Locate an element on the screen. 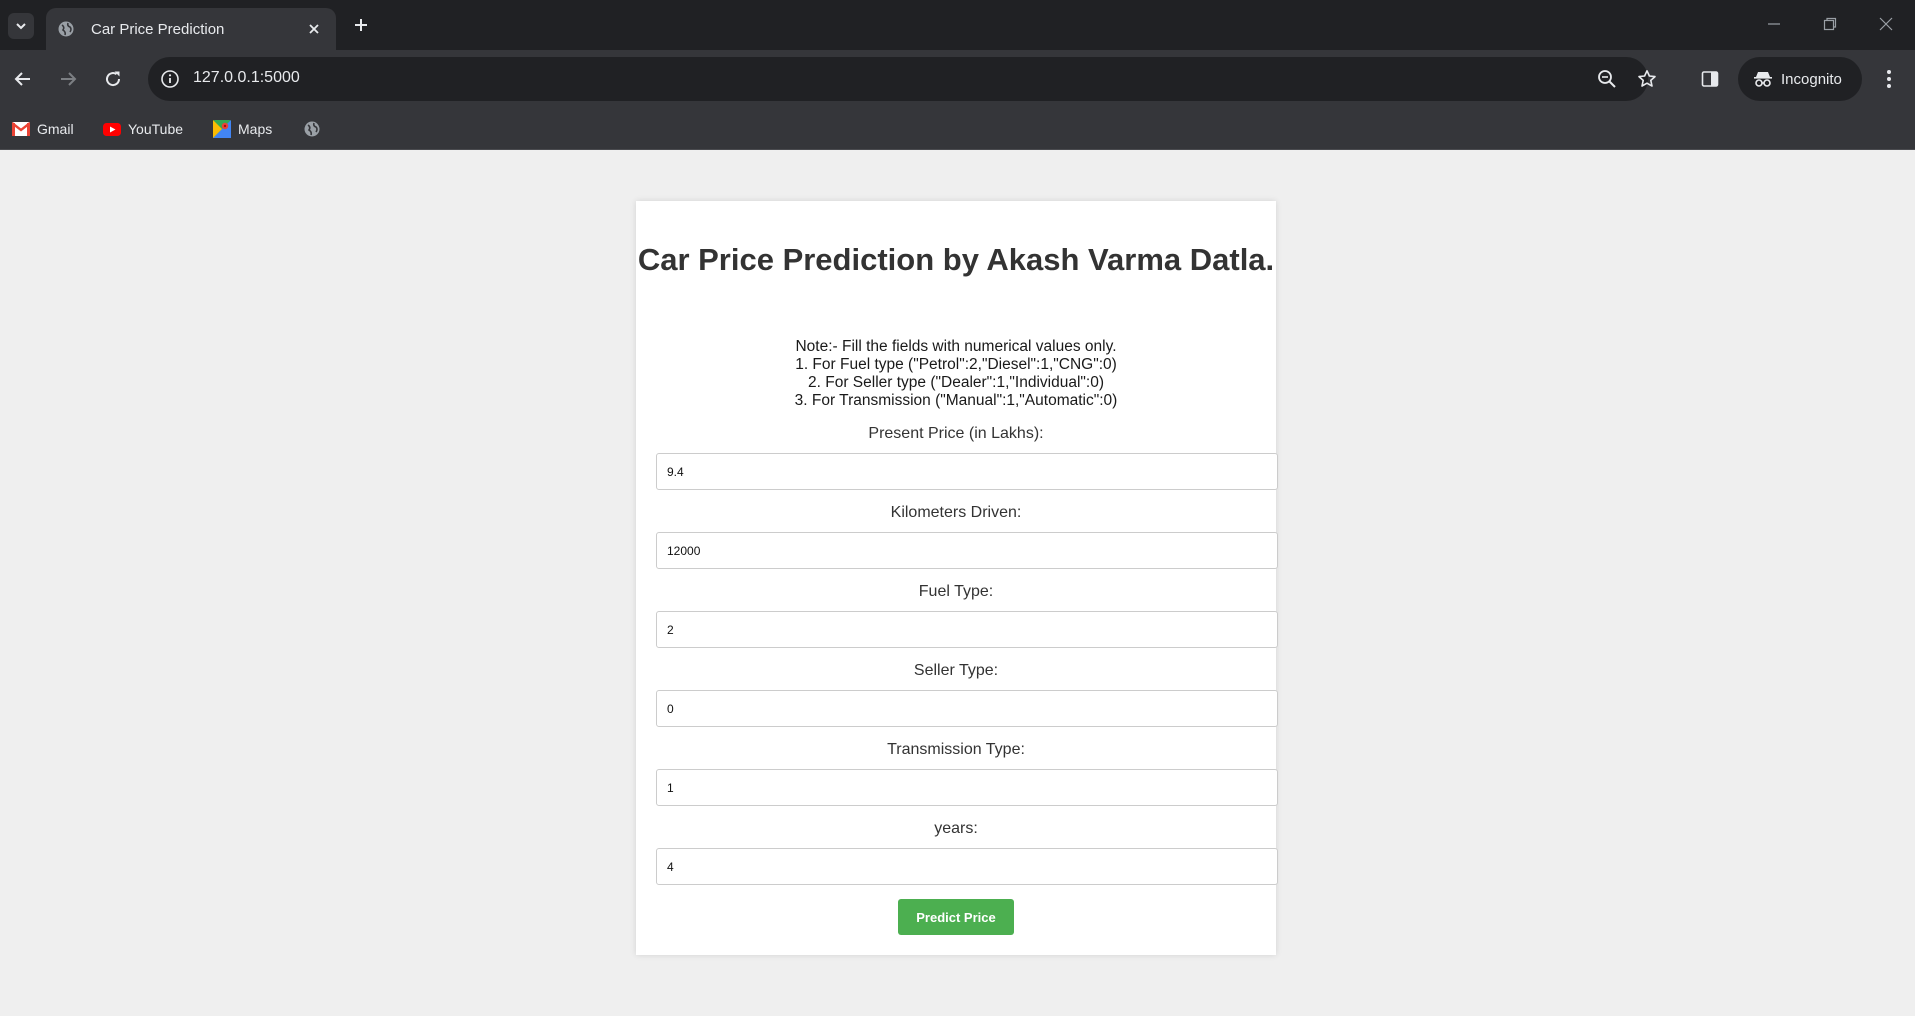  back-button is located at coordinates (23, 79).